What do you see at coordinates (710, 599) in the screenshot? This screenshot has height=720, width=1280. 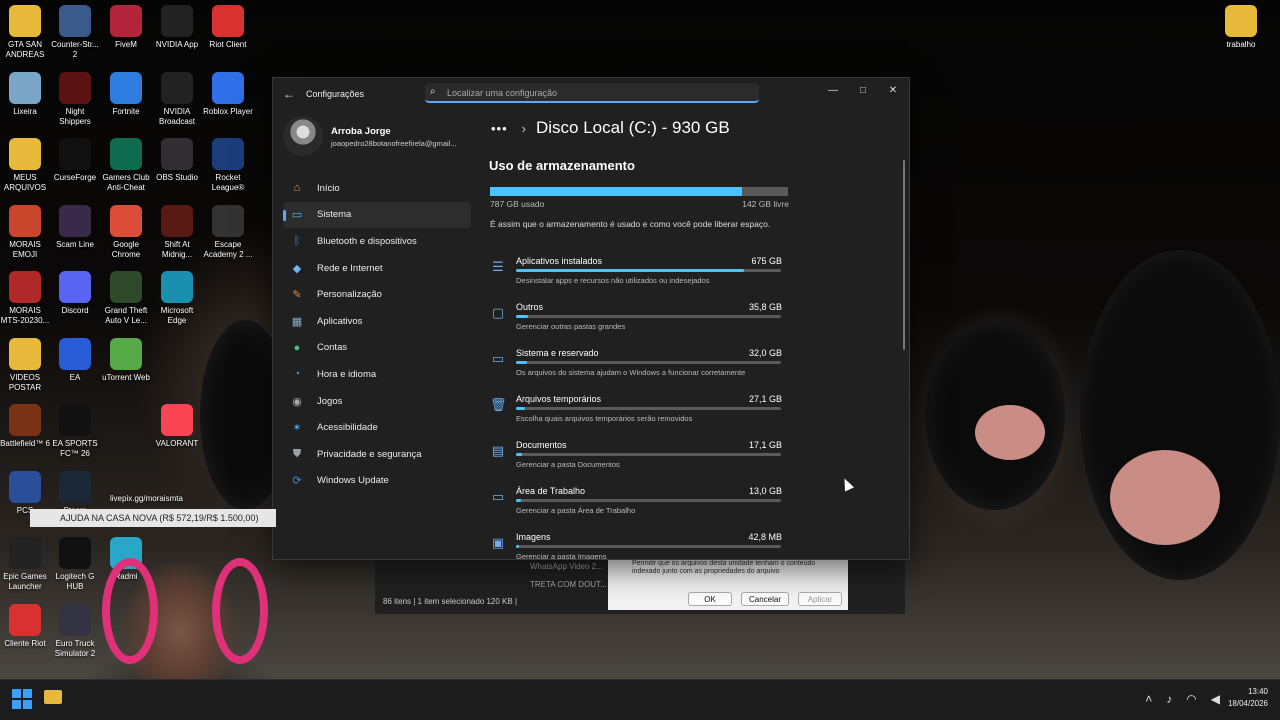 I see `ok-button: OK` at bounding box center [710, 599].